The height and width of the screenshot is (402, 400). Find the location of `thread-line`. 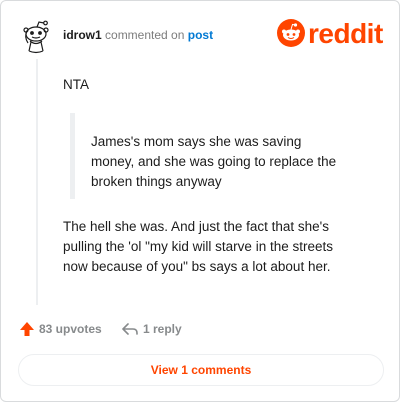

thread-line is located at coordinates (37, 182).